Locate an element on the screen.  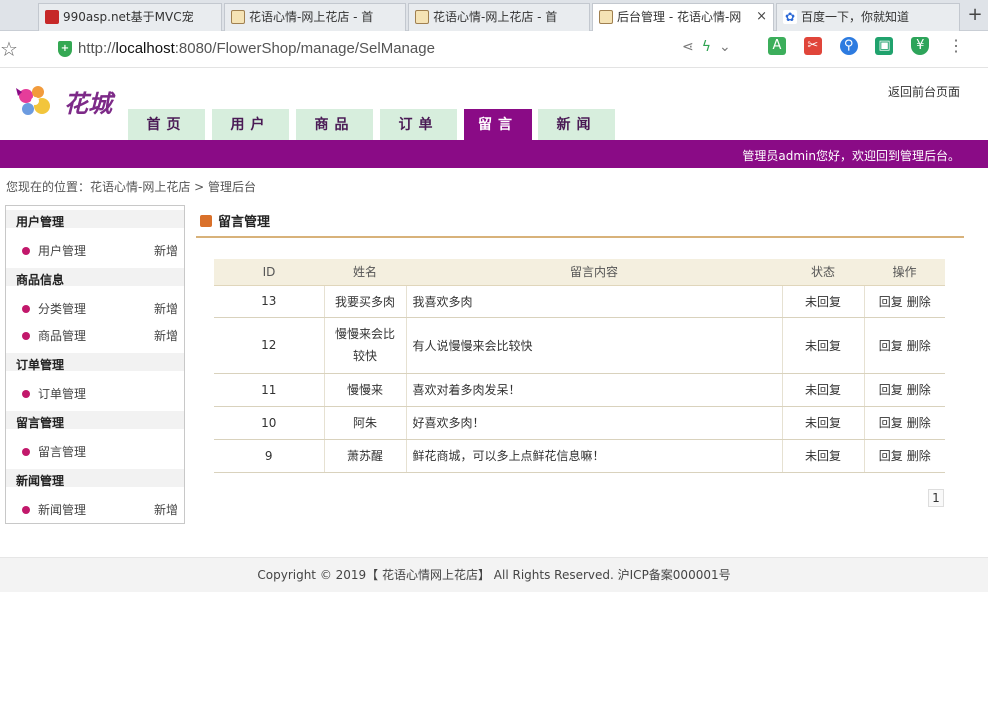
search-icon: ⚲ is located at coordinates (848, 46).